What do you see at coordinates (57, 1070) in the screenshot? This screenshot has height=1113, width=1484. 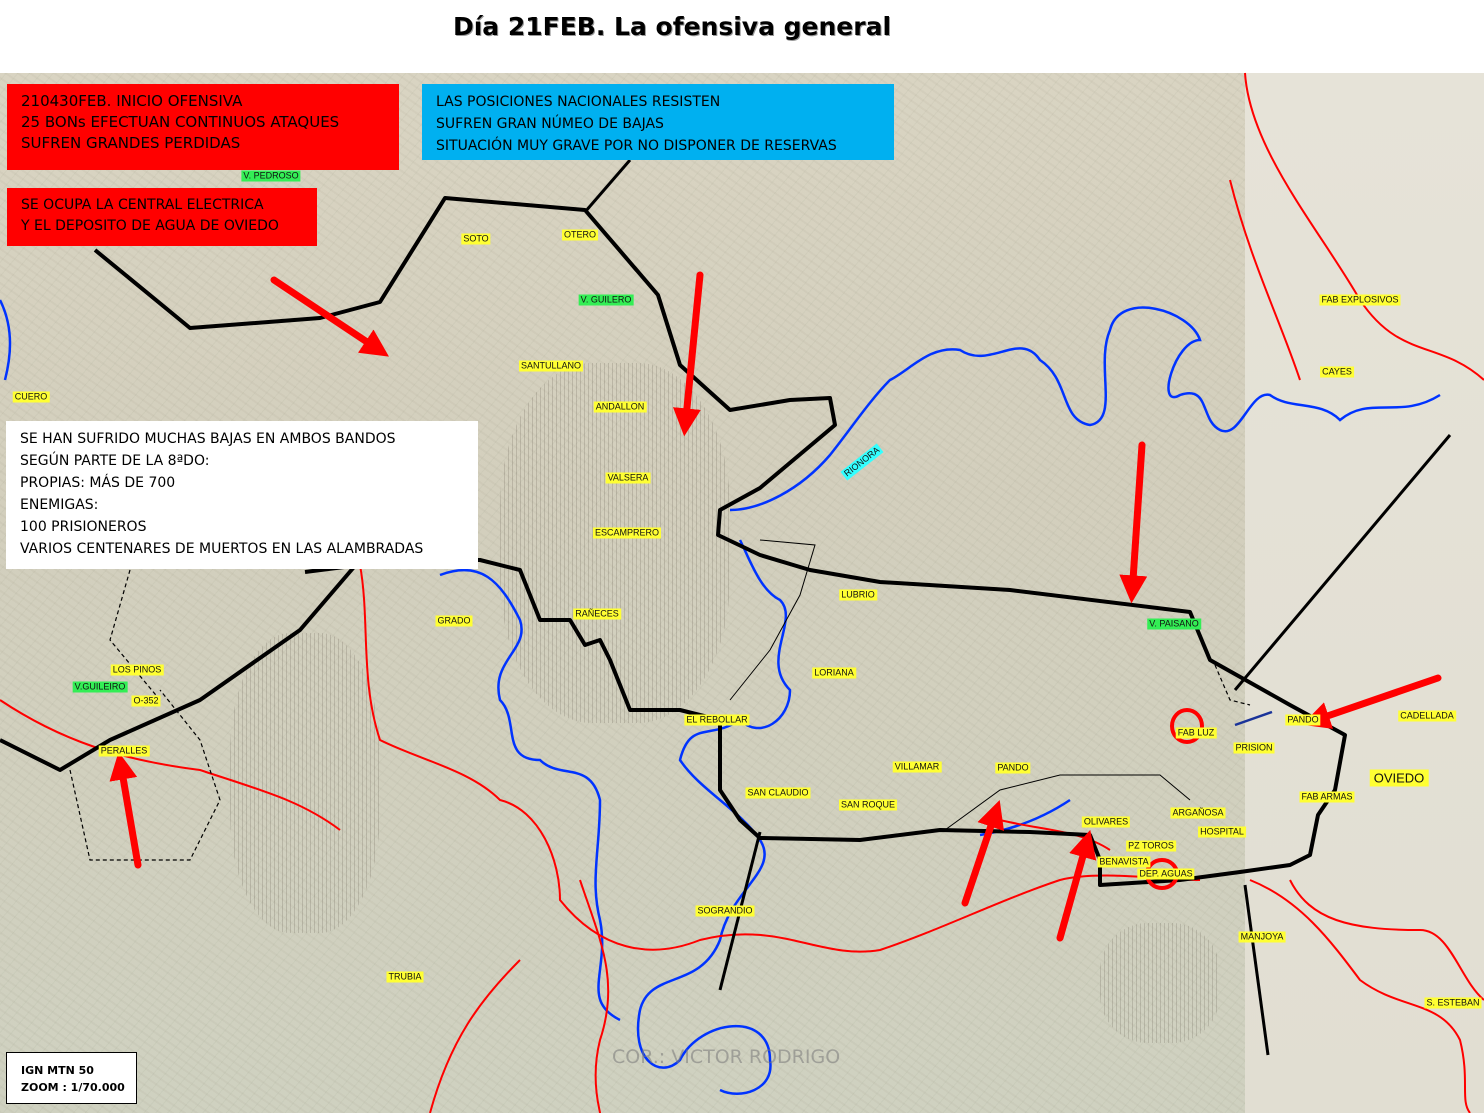 I see `scale-source: IGN MTN 50` at bounding box center [57, 1070].